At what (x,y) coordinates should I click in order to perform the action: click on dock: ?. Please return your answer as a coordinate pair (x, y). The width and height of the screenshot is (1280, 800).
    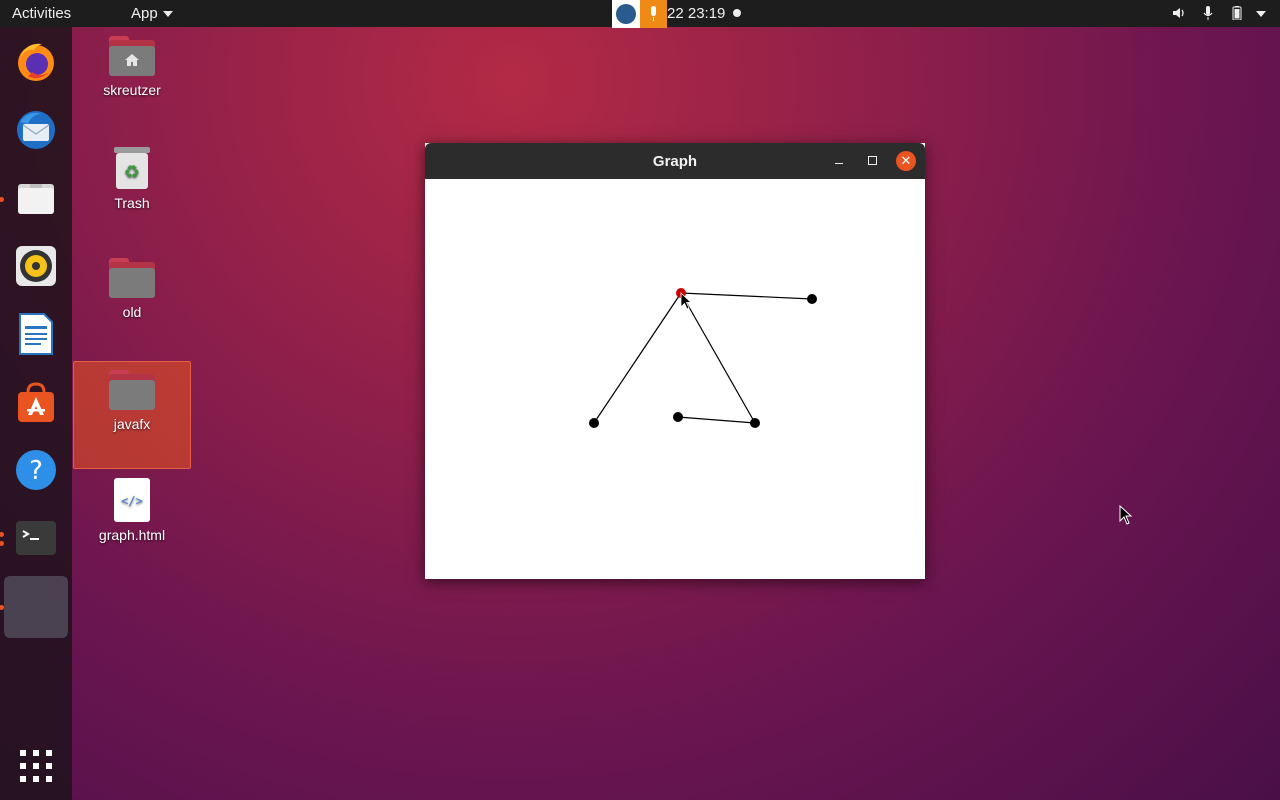
    Looking at the image, I should click on (36, 413).